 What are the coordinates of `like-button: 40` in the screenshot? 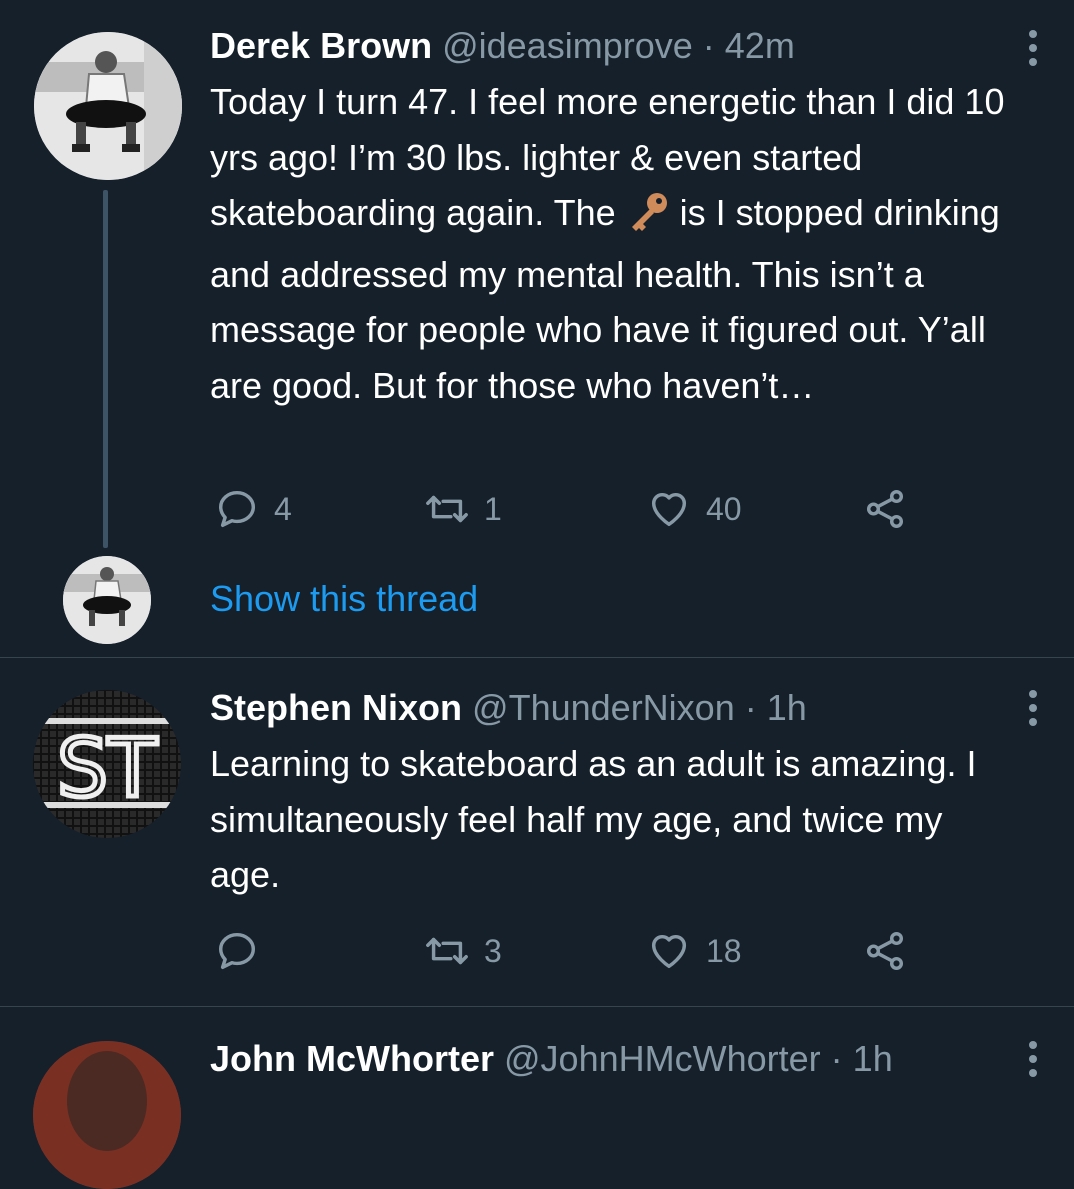 It's located at (694, 509).